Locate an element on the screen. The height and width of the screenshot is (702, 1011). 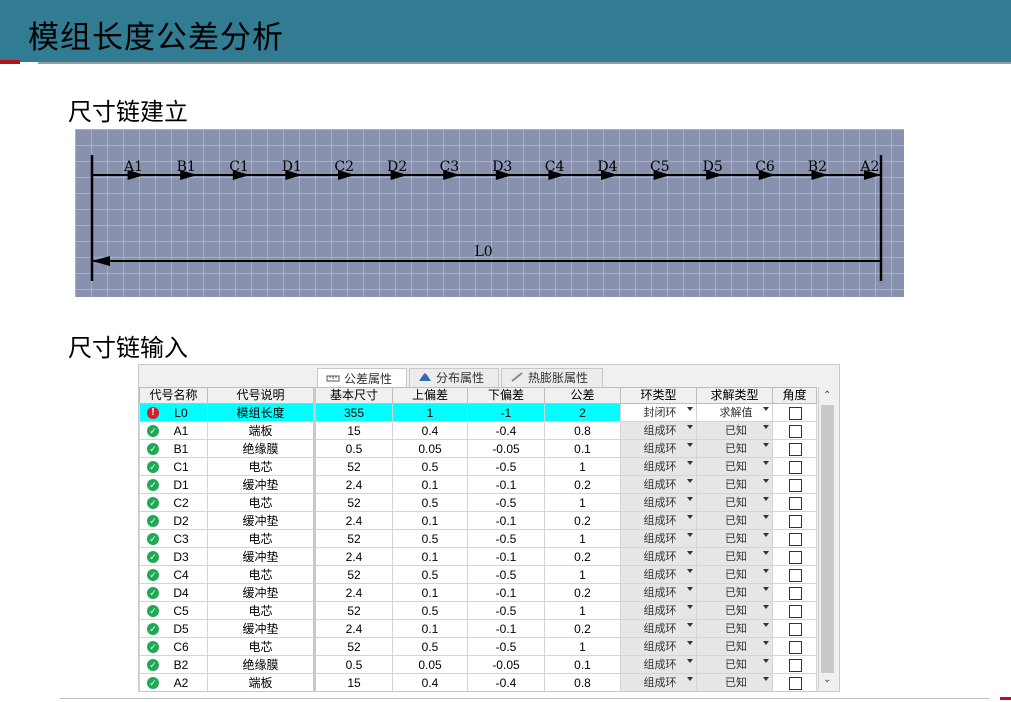
tab-thermal-expansion-properties: 热膨胀属性 is located at coordinates (552, 377).